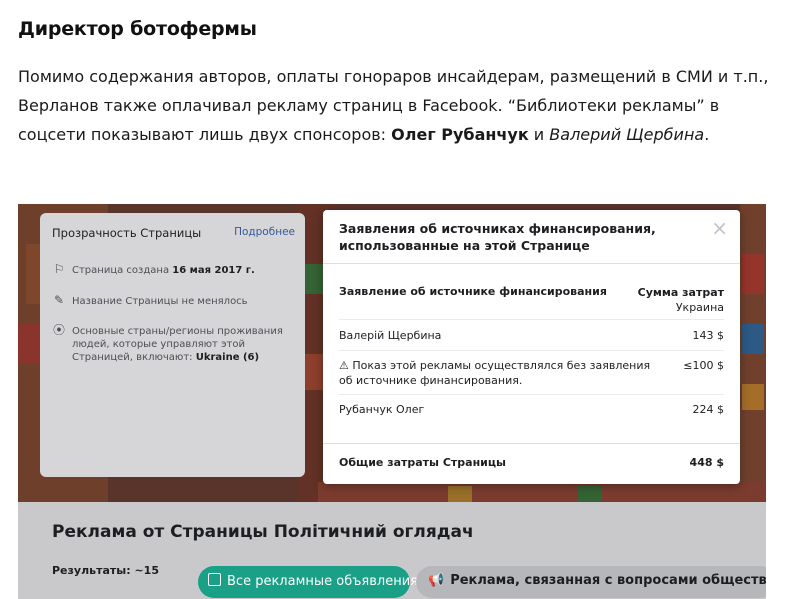 The image size is (800, 599). What do you see at coordinates (58, 330) in the screenshot?
I see `location-pin-icon: ⦿` at bounding box center [58, 330].